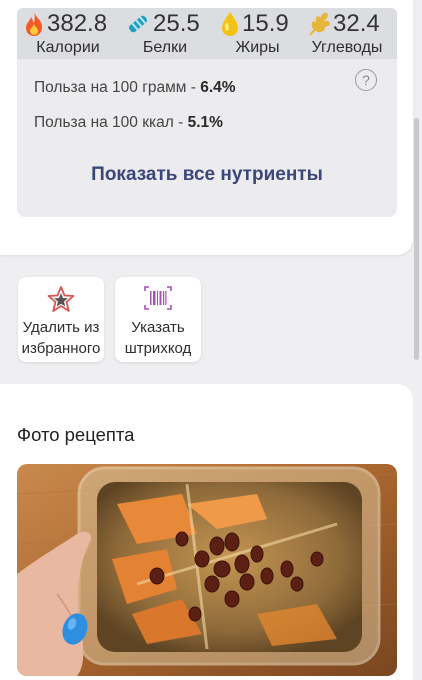 The image size is (422, 680). I want to click on protein-value: 25.5, so click(176, 23).